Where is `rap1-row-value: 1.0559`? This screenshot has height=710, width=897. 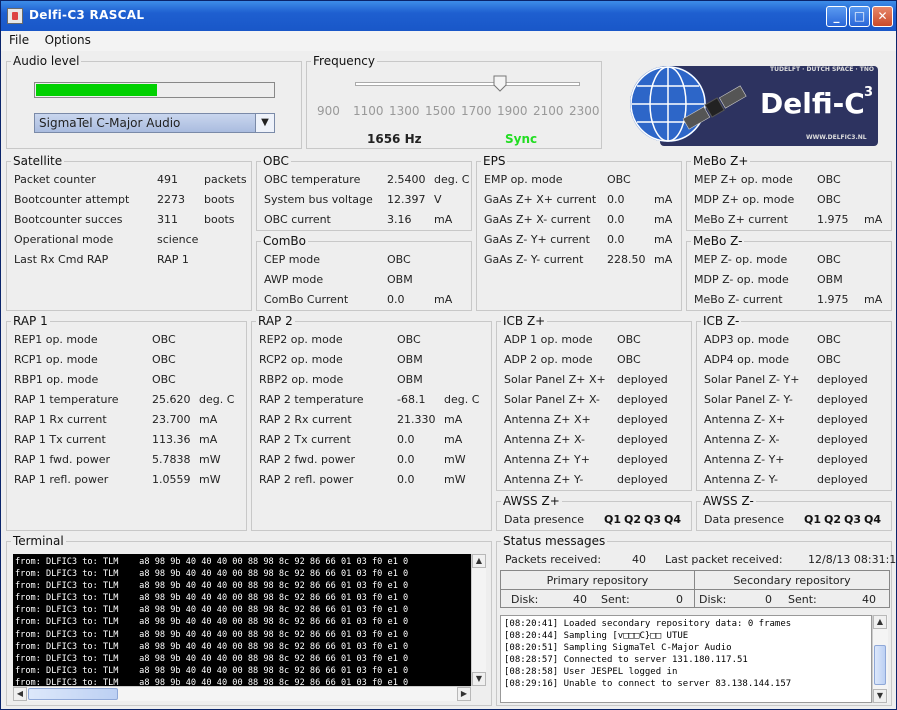
rap1-row-value: 1.0559 is located at coordinates (171, 479).